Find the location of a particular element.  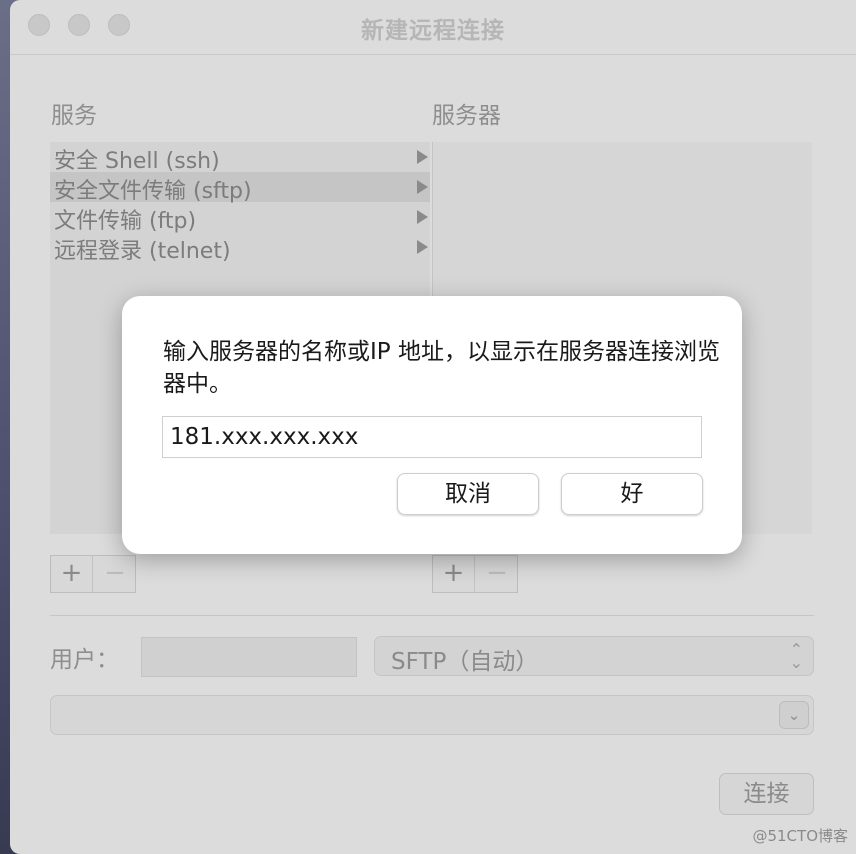

title-divider is located at coordinates (433, 54).